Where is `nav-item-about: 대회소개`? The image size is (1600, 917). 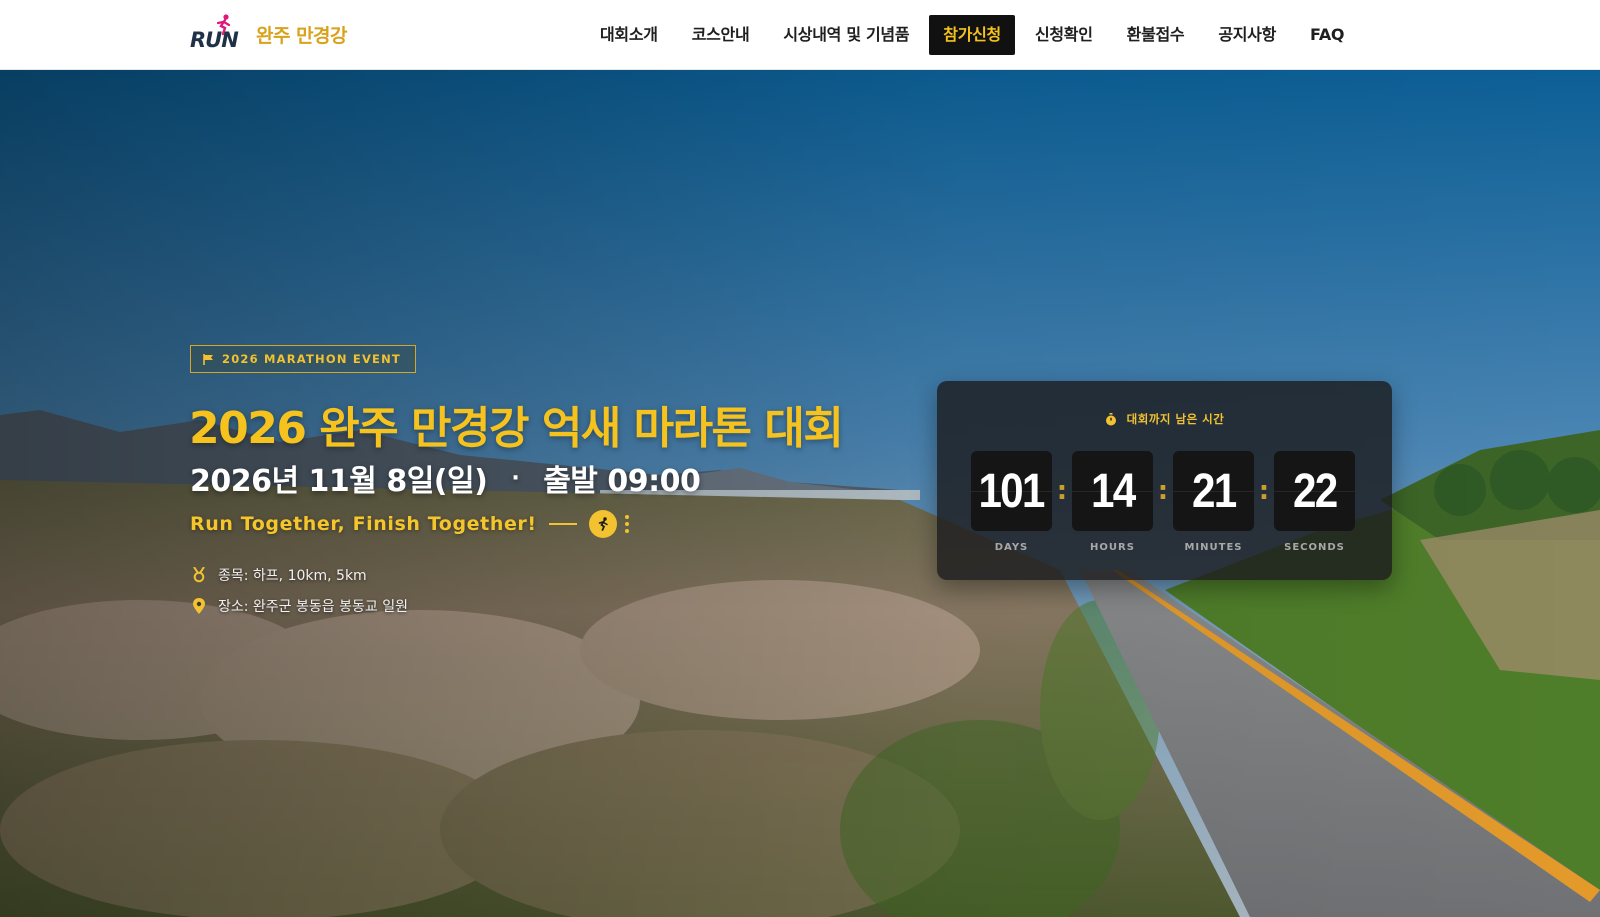
nav-item-about: 대회소개 is located at coordinates (629, 35).